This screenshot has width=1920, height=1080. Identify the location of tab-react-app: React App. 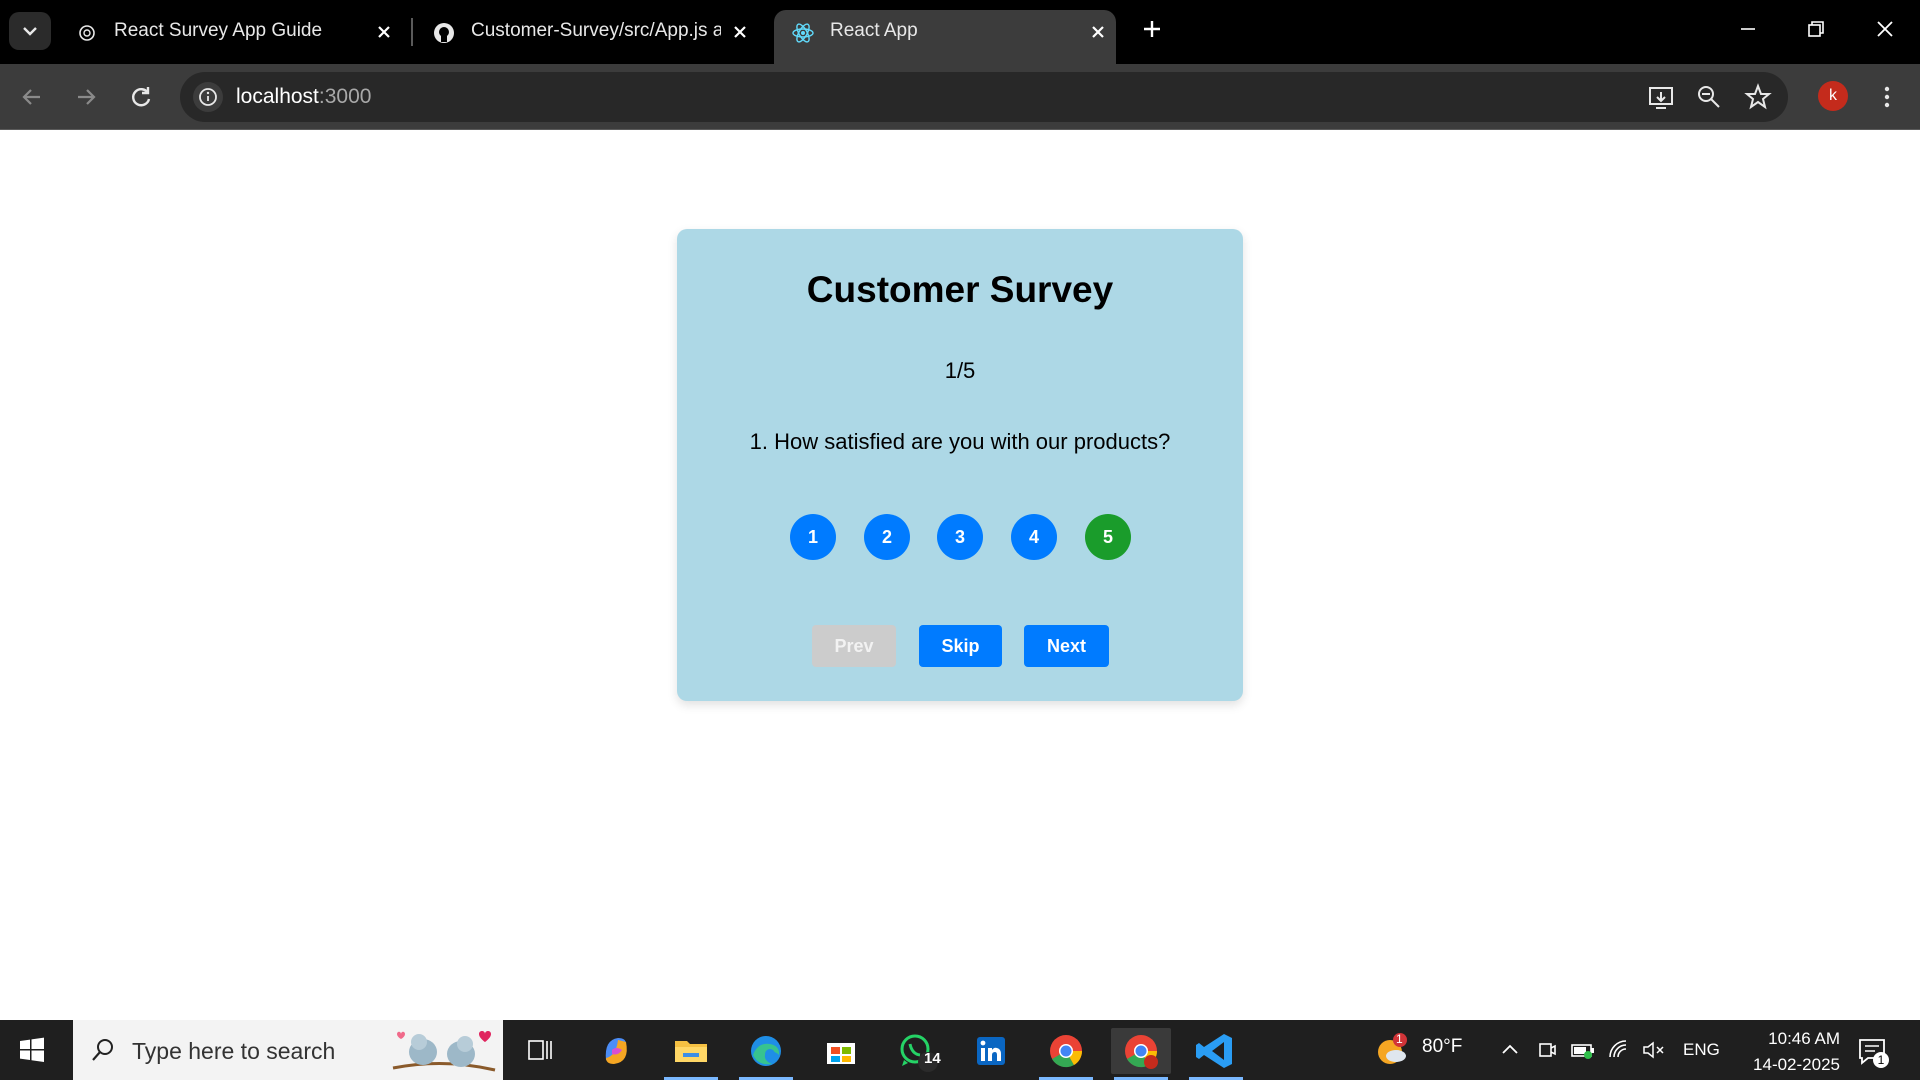
(945, 37).